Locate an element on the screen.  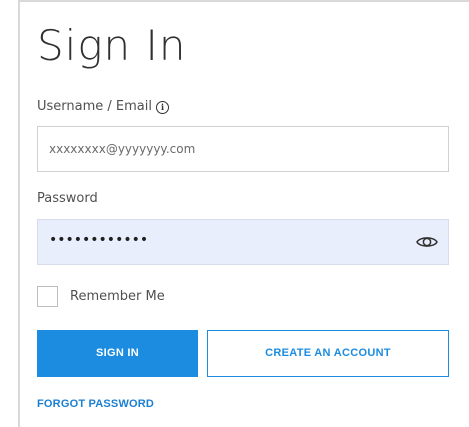
username-field: xxxxxxxx@yyyyyyy.com is located at coordinates (243, 149).